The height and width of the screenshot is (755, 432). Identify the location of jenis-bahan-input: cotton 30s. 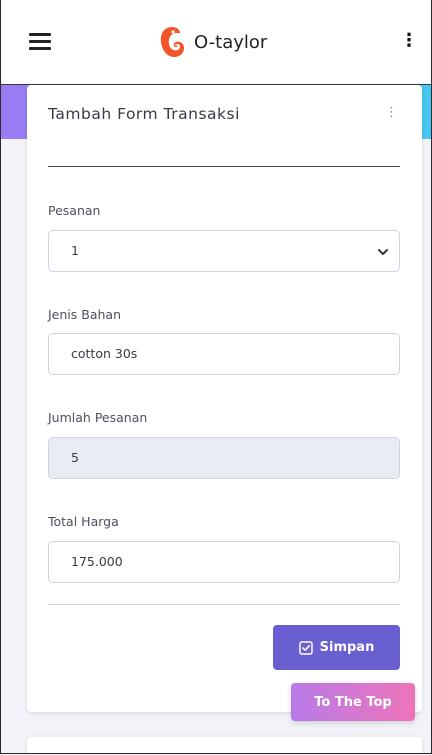
(224, 354).